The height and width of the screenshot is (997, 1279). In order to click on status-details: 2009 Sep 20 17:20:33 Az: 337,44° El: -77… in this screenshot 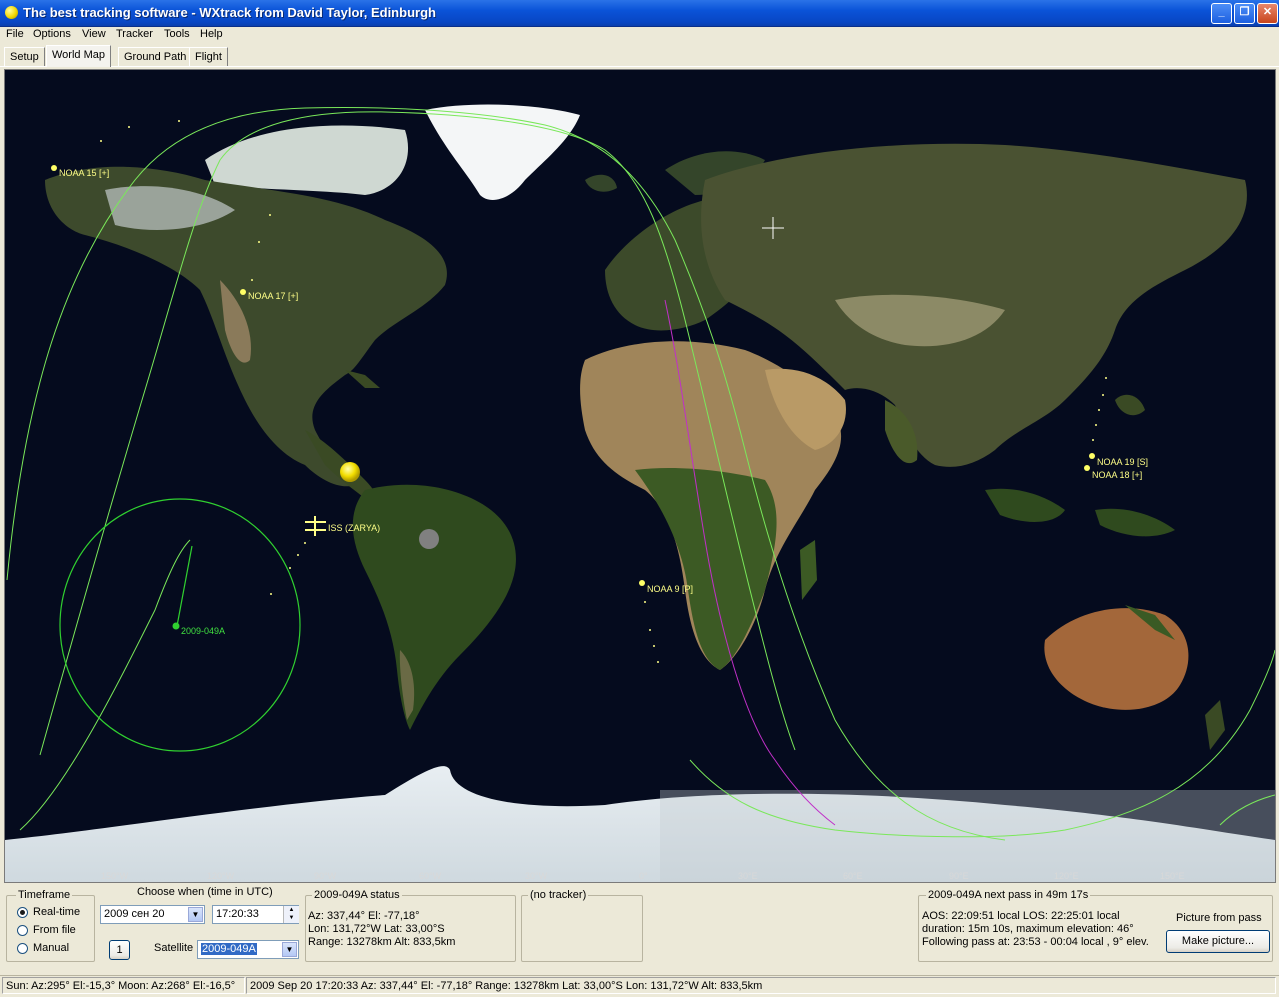, I will do `click(761, 985)`.